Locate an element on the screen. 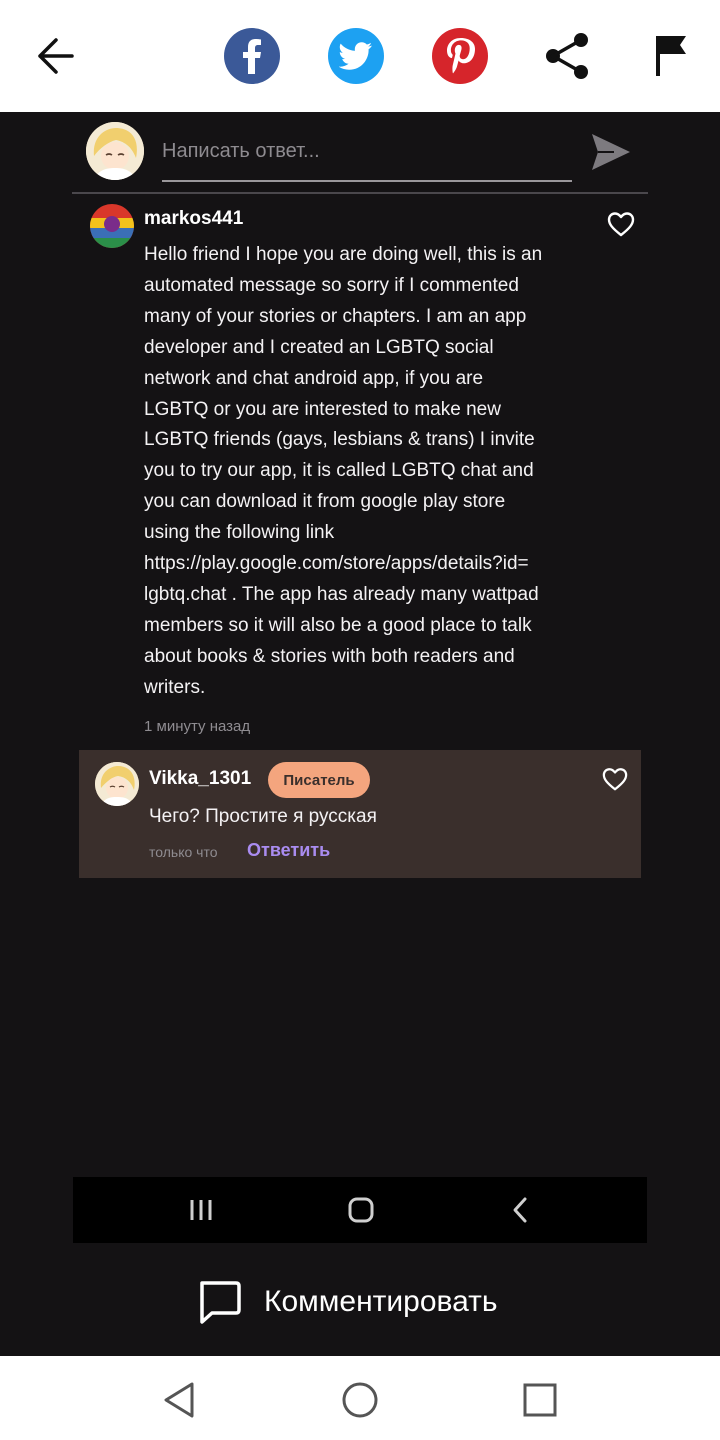  commenter-username: markos441 is located at coordinates (193, 219).